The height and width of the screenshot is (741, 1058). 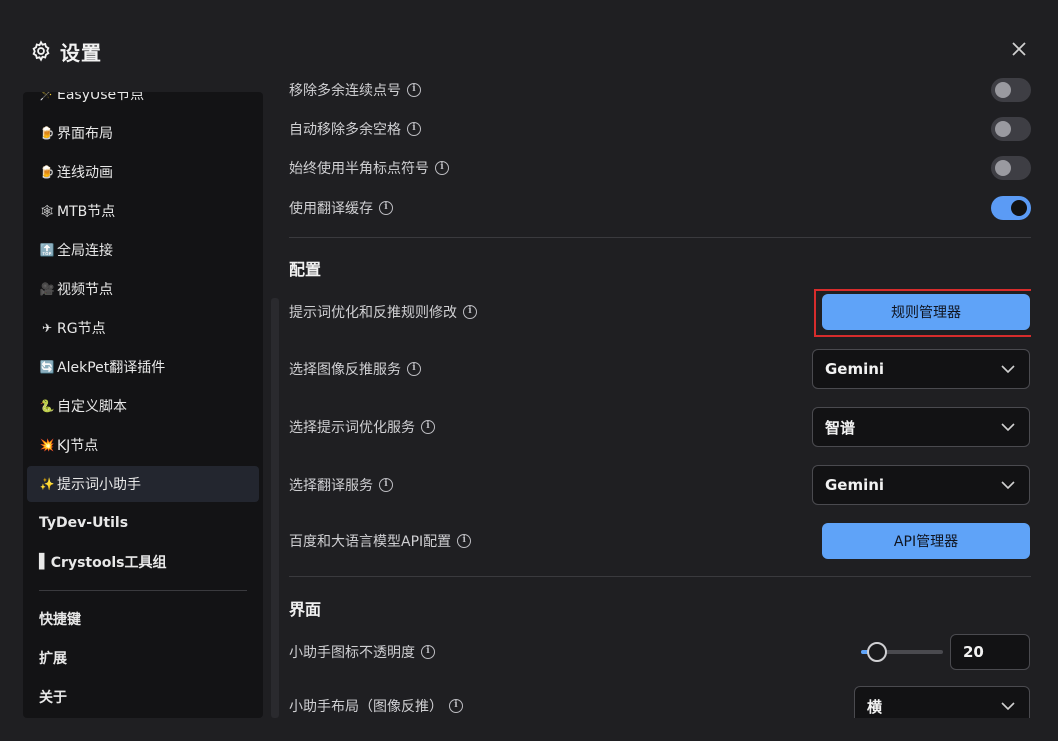 I want to click on setting-translate-cache: 使用翻译缓存 i, so click(x=660, y=208).